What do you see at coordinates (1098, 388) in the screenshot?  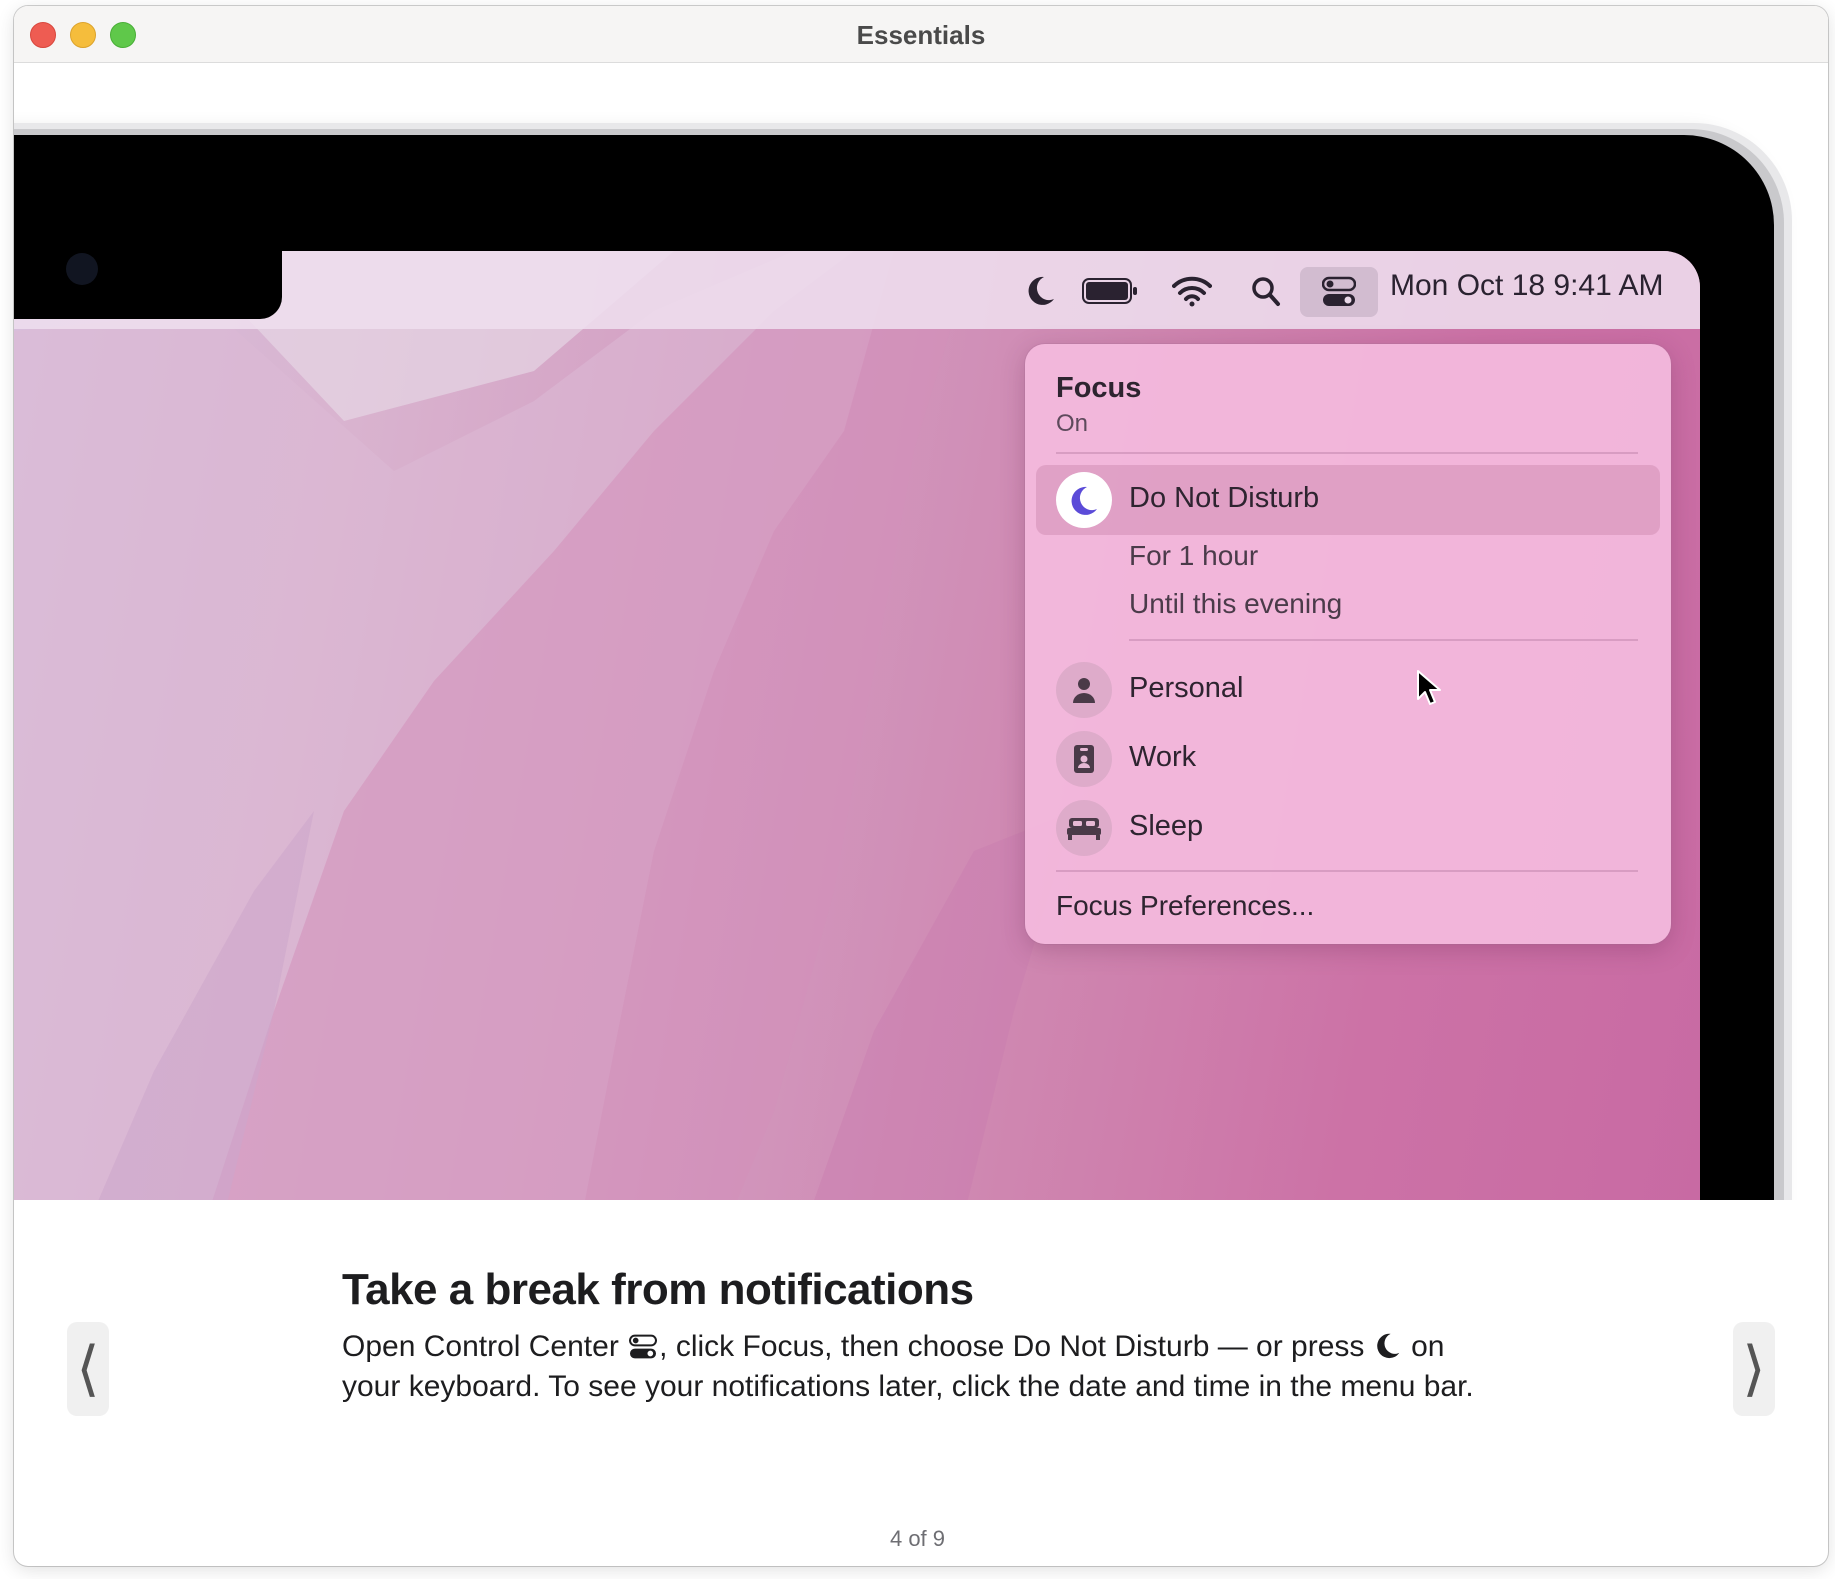 I see `focus-title: Focus` at bounding box center [1098, 388].